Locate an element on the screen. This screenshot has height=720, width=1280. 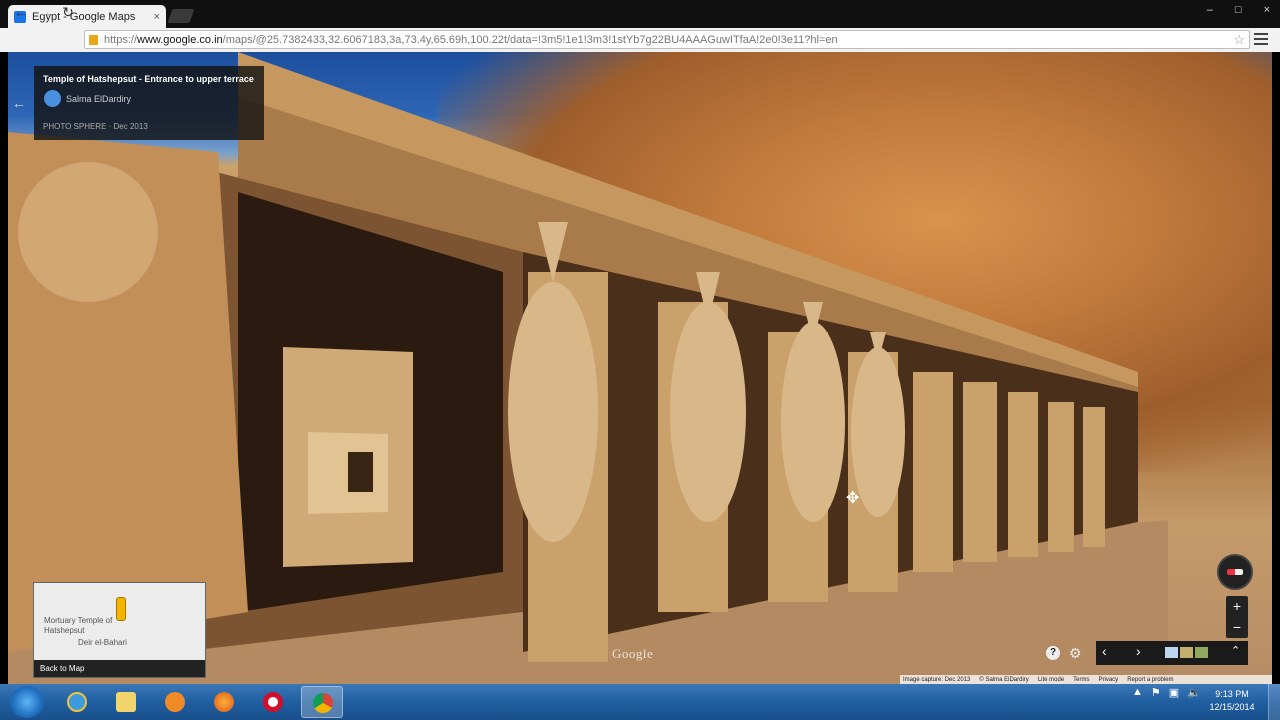
explorer-icon is located at coordinates (126, 702).